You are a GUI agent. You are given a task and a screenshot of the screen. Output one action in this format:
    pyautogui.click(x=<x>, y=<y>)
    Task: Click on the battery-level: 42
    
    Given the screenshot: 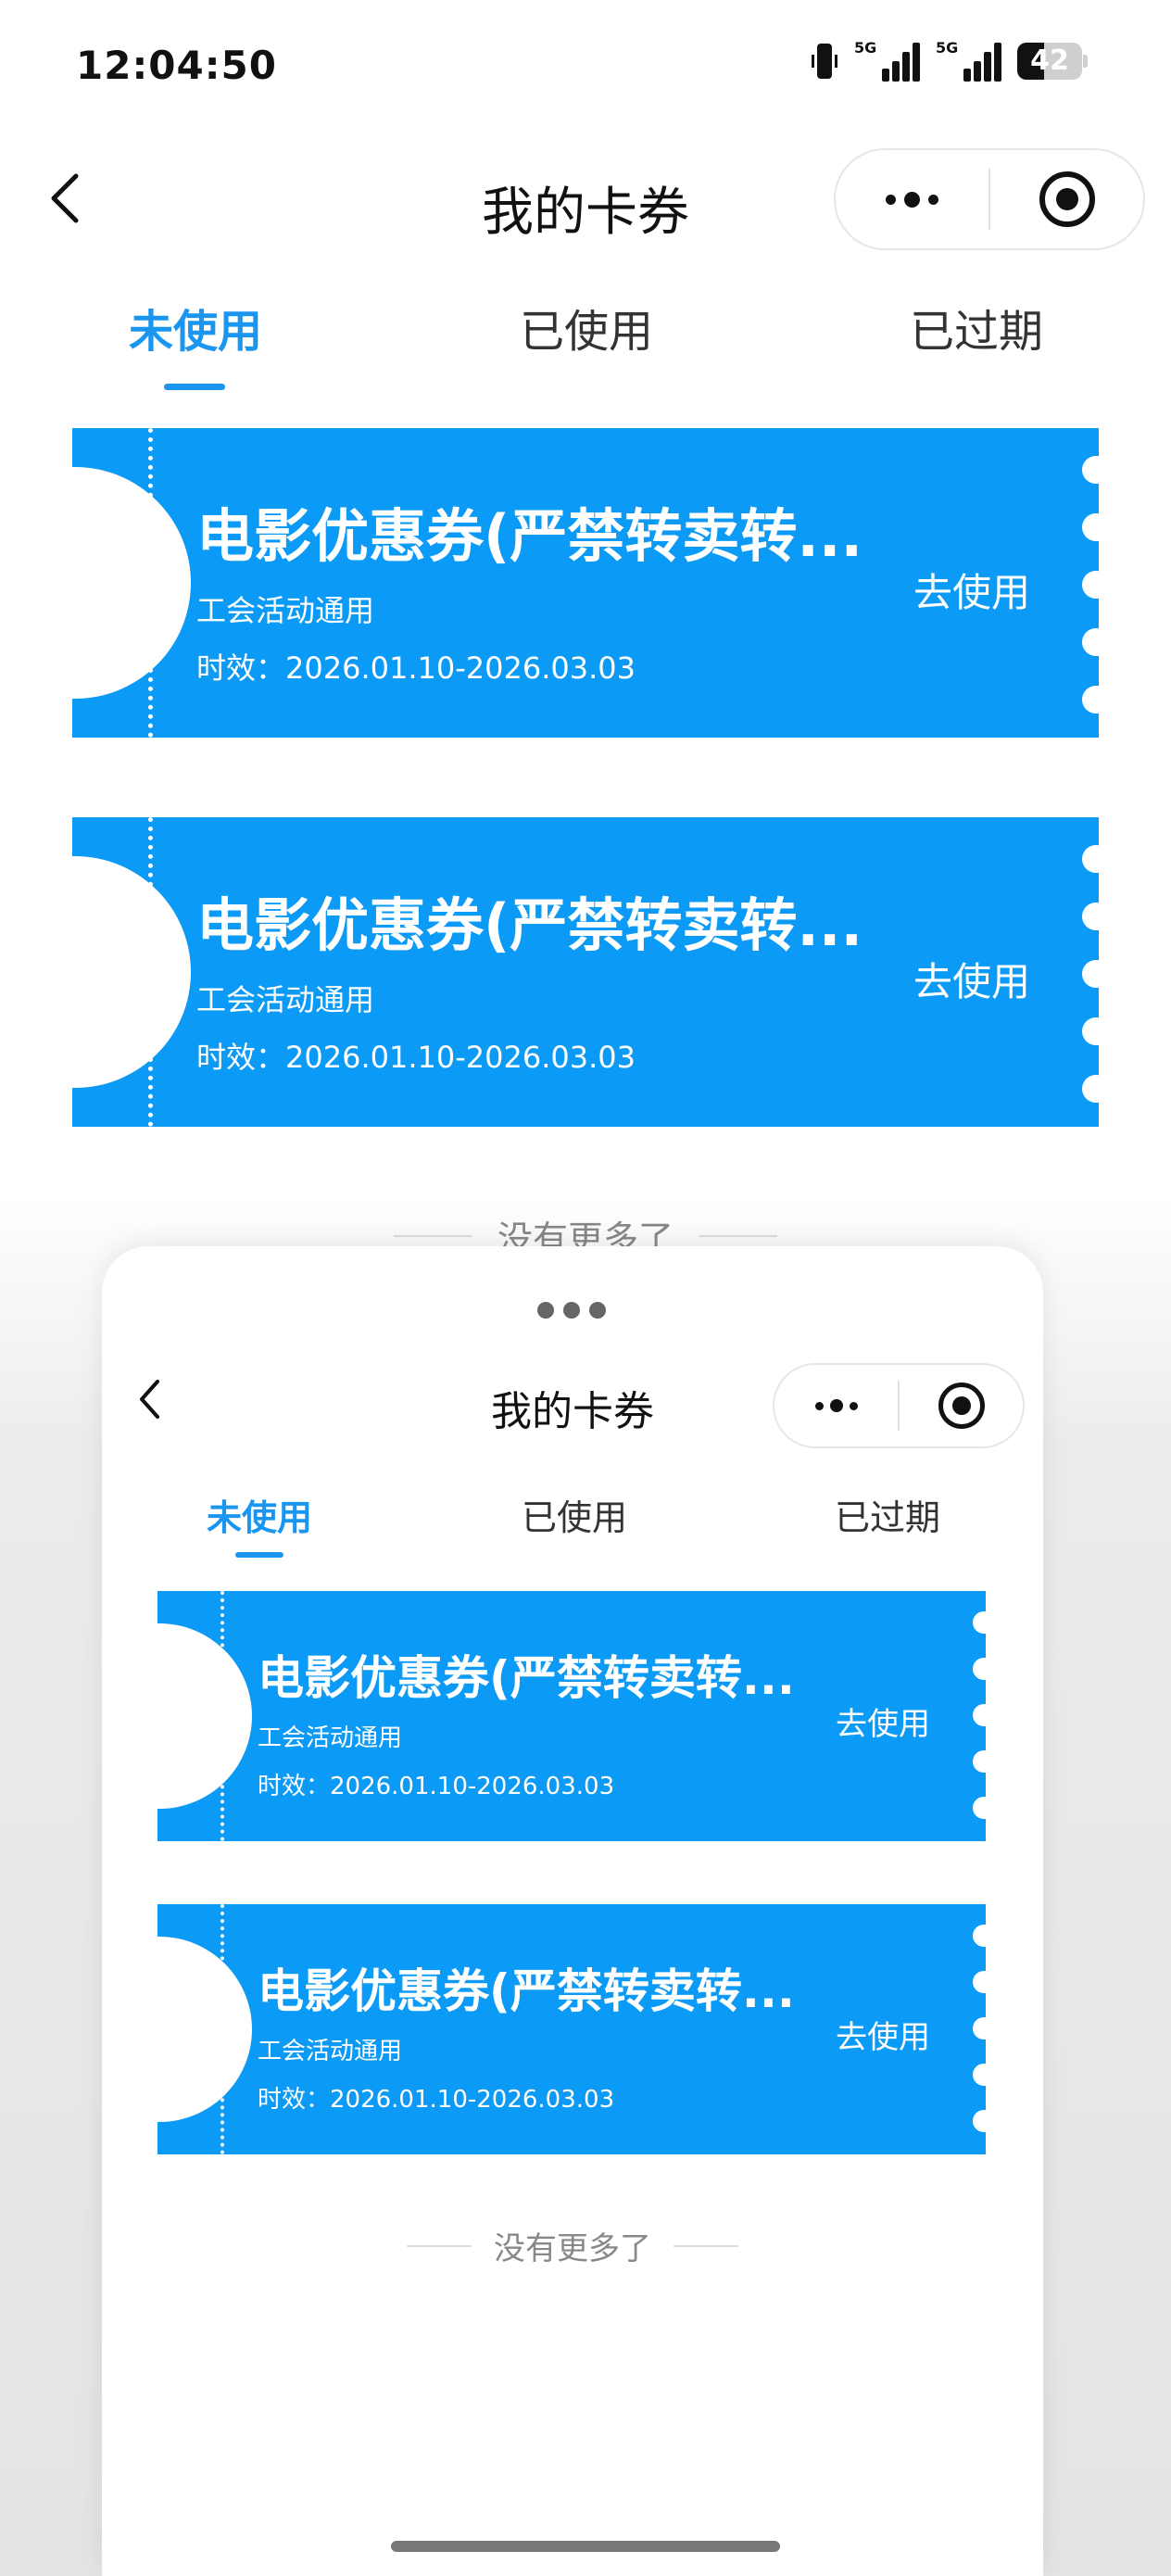 What is the action you would take?
    pyautogui.click(x=1050, y=60)
    